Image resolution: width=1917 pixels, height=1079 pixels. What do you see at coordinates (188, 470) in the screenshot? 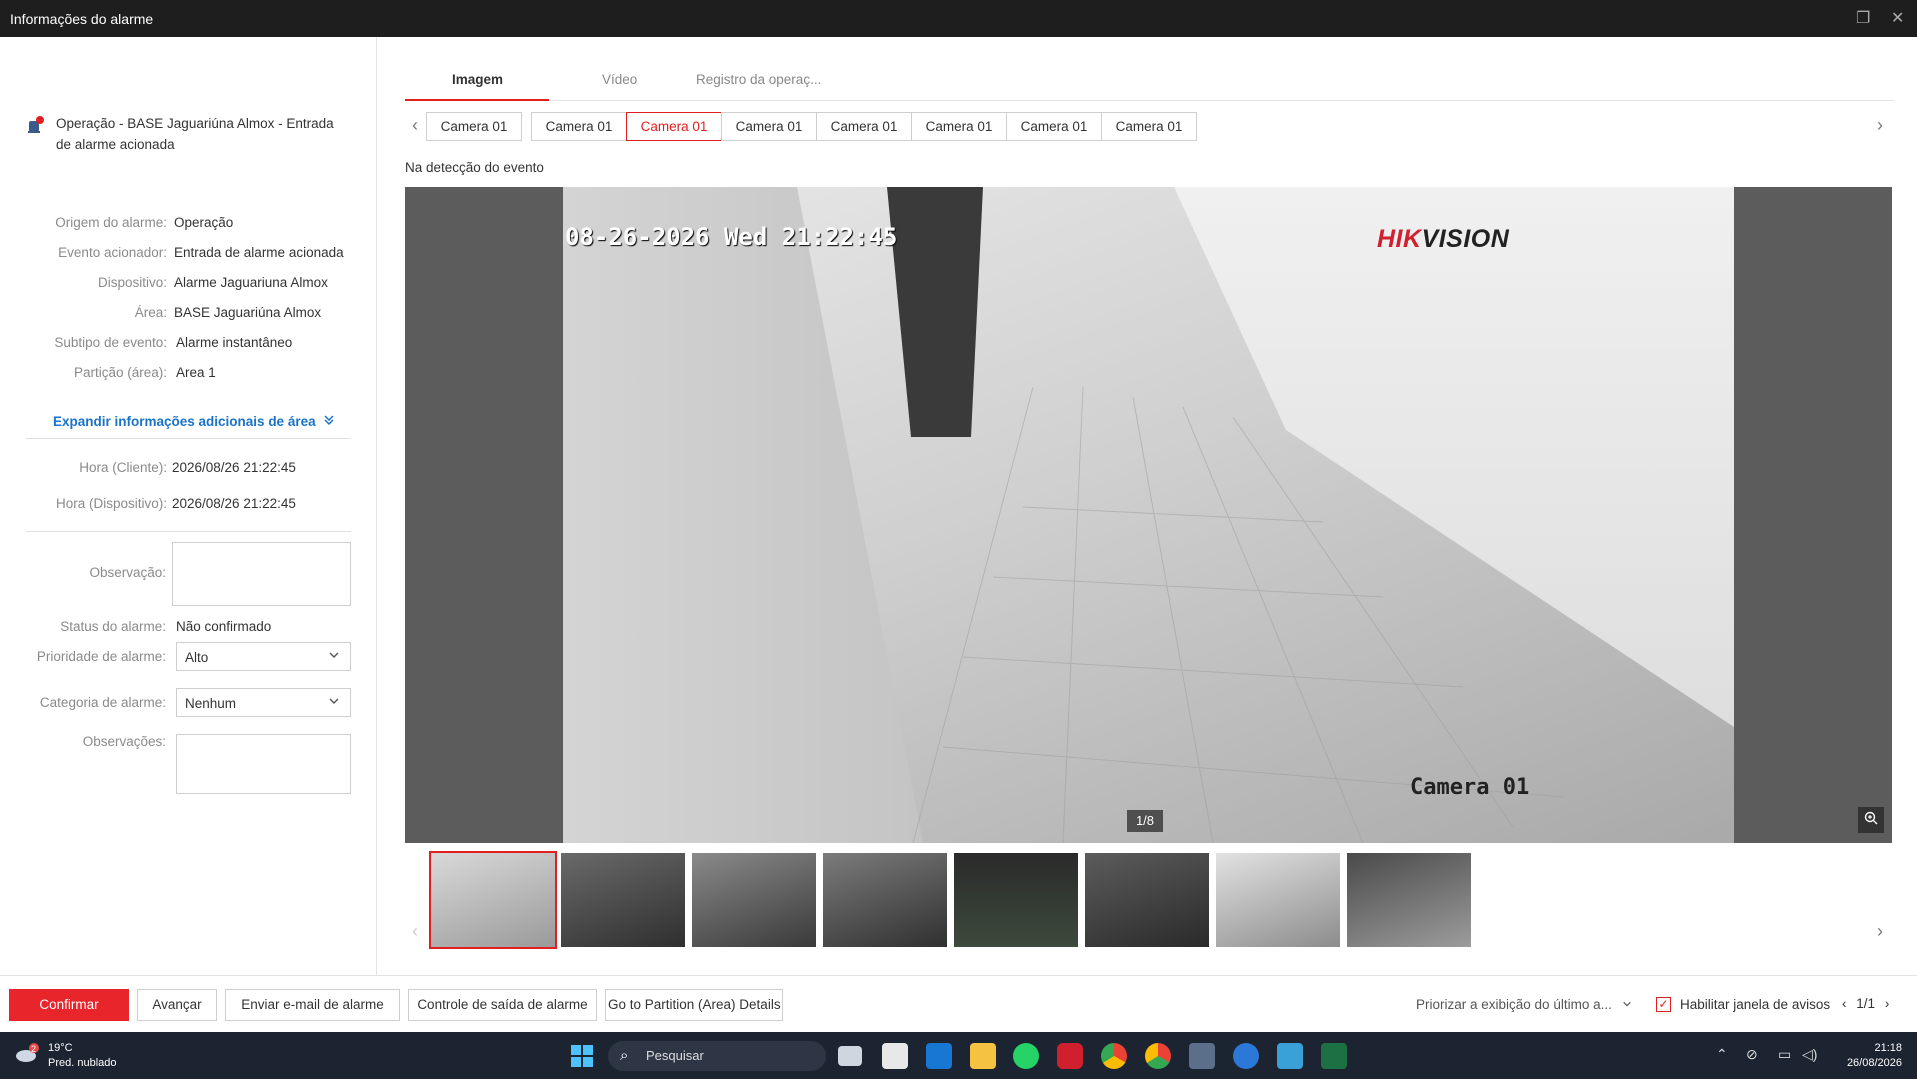
I see `info-row-client-time: Hora (Cliente): 2026/08/26 21:22:45` at bounding box center [188, 470].